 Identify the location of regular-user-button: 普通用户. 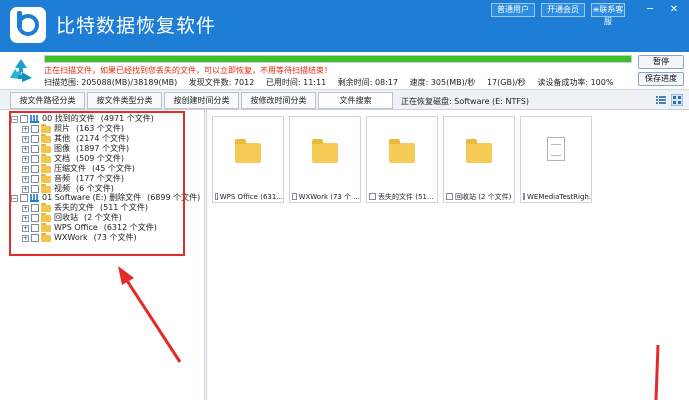
(513, 10).